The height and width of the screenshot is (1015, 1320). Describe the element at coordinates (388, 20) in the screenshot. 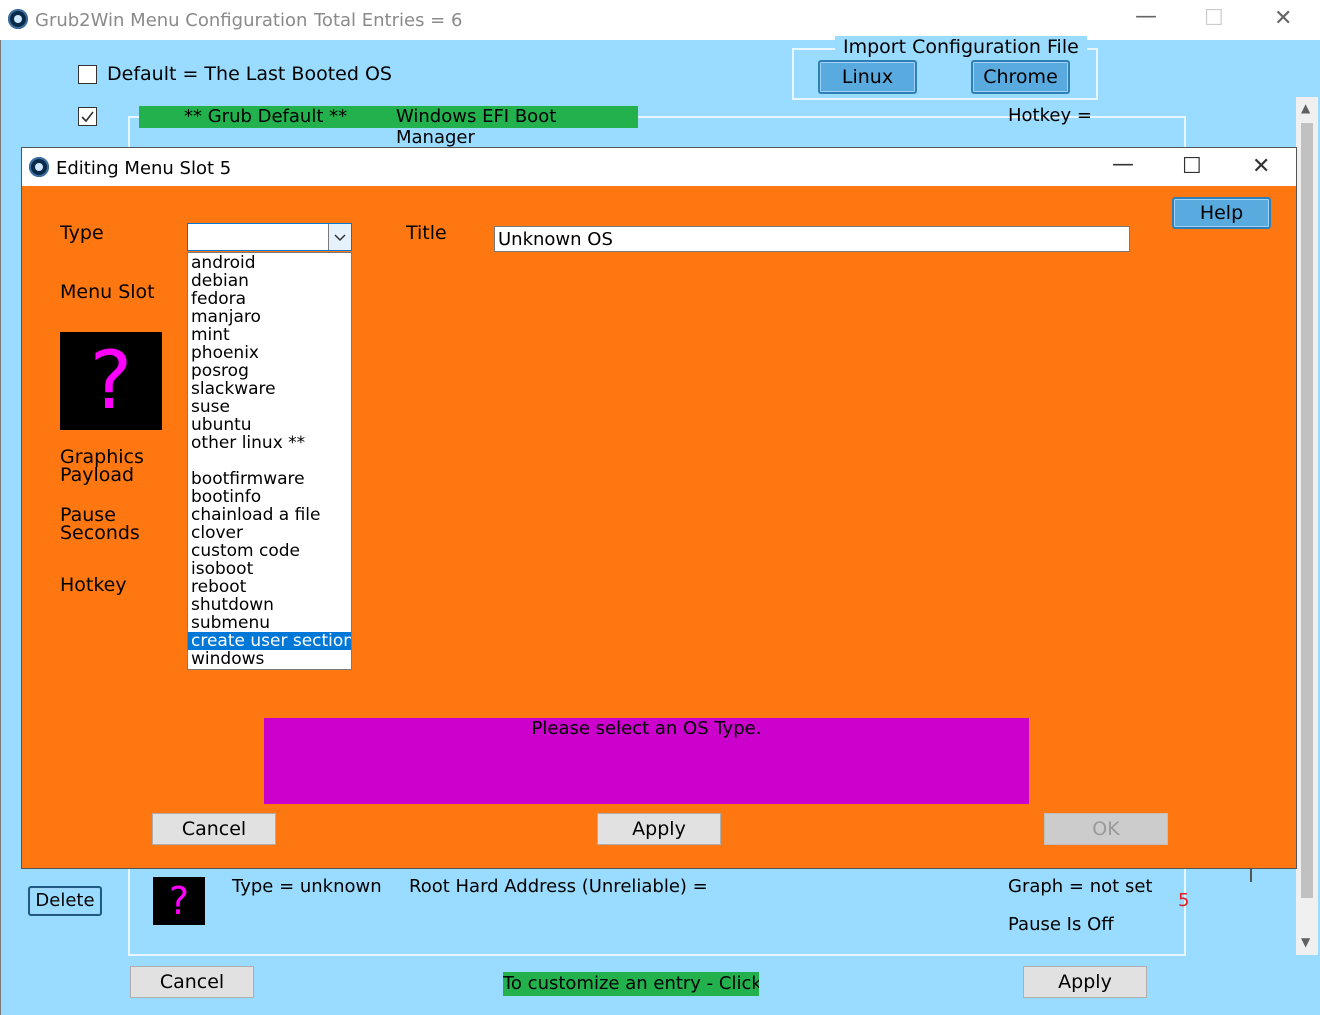

I see `total-entries: Total Entries = 6` at that location.